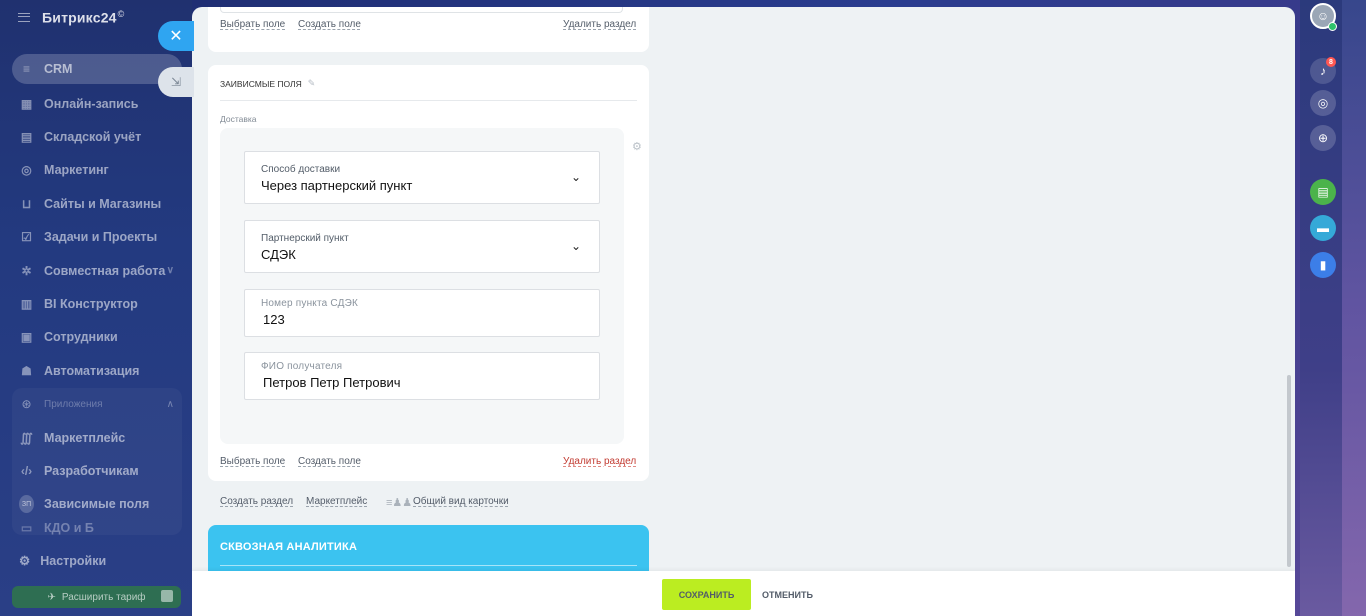 This screenshot has height=616, width=1366. I want to click on field-label: Партнерский пункт, so click(305, 238).